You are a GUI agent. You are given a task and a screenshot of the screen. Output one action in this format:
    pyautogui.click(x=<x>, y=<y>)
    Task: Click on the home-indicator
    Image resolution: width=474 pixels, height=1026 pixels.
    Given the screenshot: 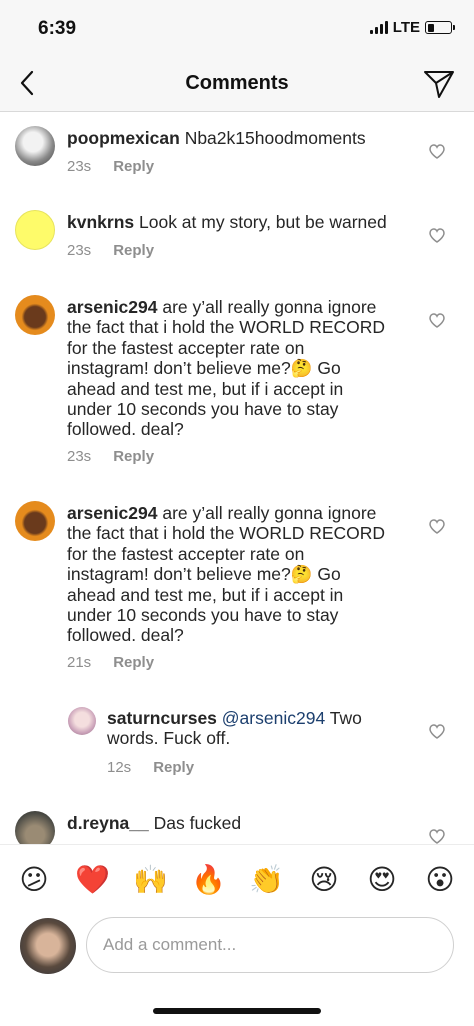 What is the action you would take?
    pyautogui.click(x=237, y=1011)
    